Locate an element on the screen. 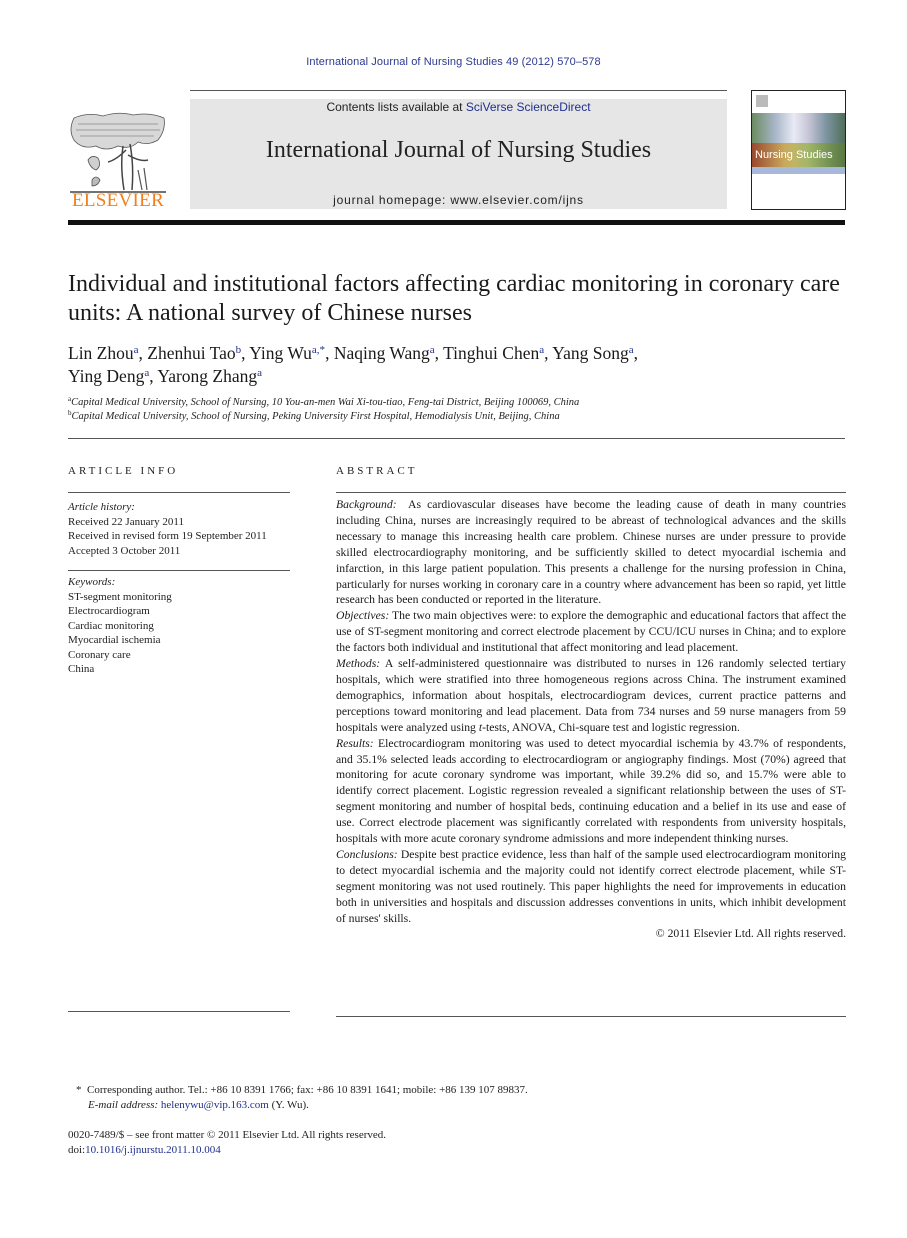 The height and width of the screenshot is (1238, 907). keyword-item: ST-segment monitoring is located at coordinates (120, 596).